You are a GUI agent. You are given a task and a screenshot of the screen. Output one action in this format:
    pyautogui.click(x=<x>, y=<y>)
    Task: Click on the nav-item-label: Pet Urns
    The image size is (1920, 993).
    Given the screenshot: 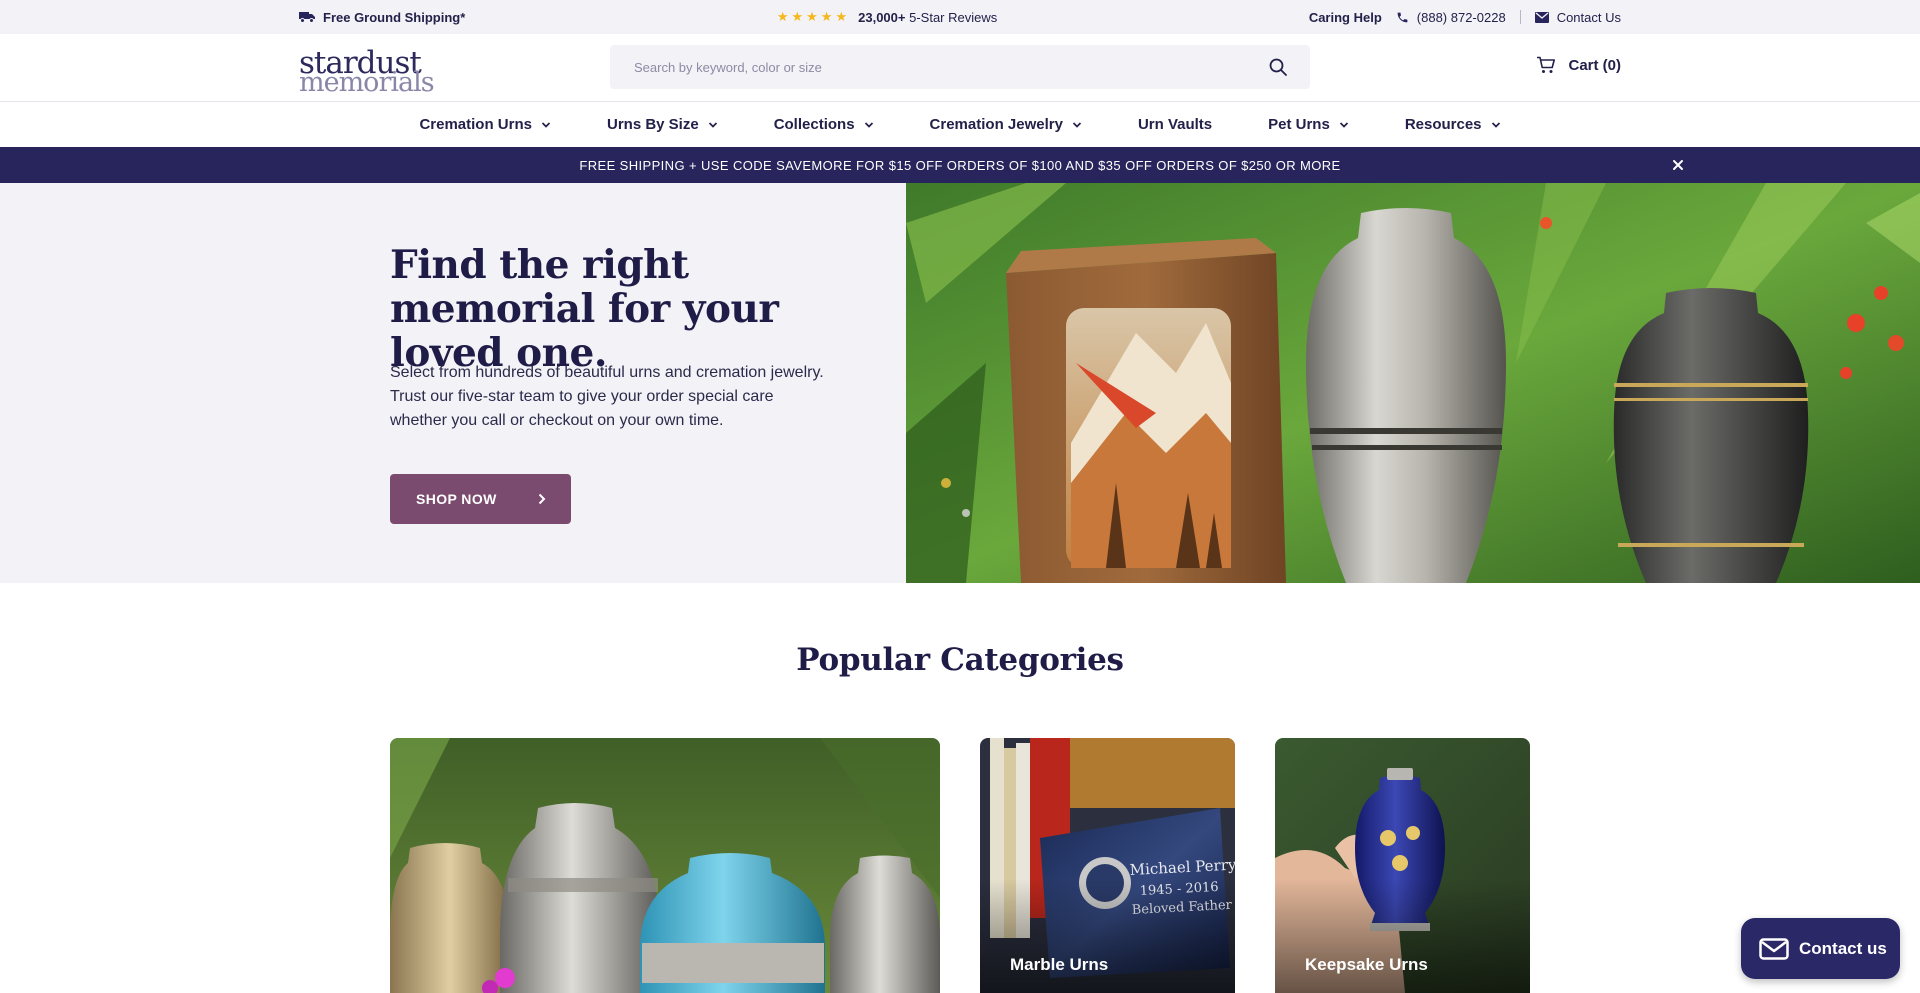 What is the action you would take?
    pyautogui.click(x=1299, y=124)
    